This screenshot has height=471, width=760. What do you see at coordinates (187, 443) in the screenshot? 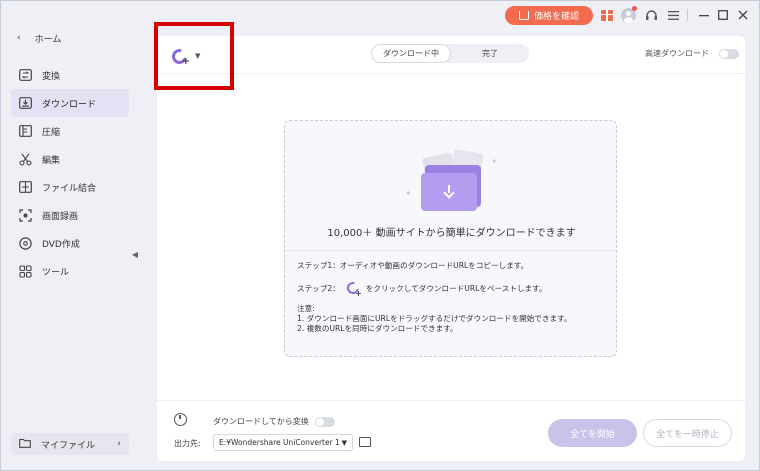
I see `output-location-label: 出力先:` at bounding box center [187, 443].